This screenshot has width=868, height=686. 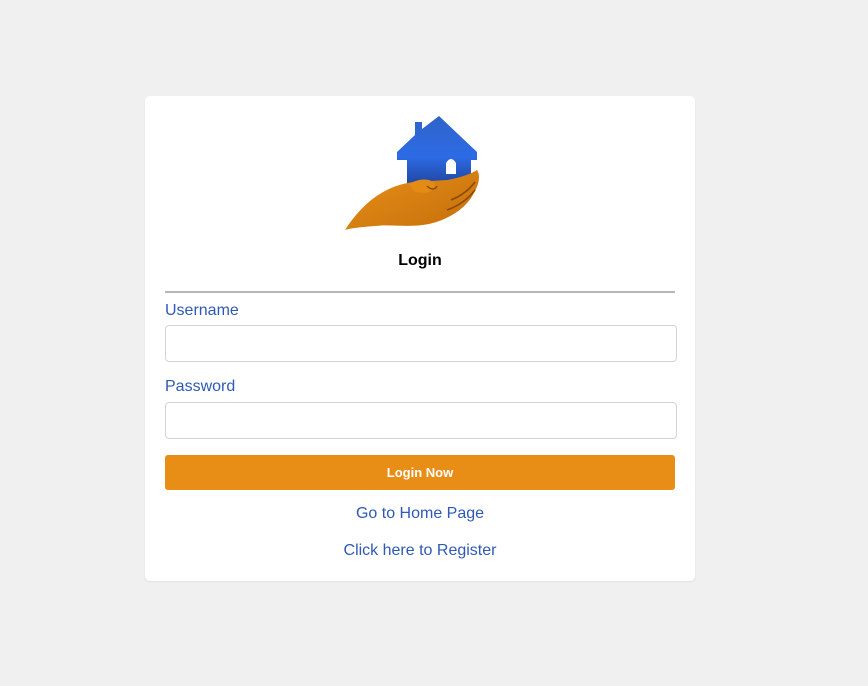 I want to click on password-label: Password, so click(x=200, y=386).